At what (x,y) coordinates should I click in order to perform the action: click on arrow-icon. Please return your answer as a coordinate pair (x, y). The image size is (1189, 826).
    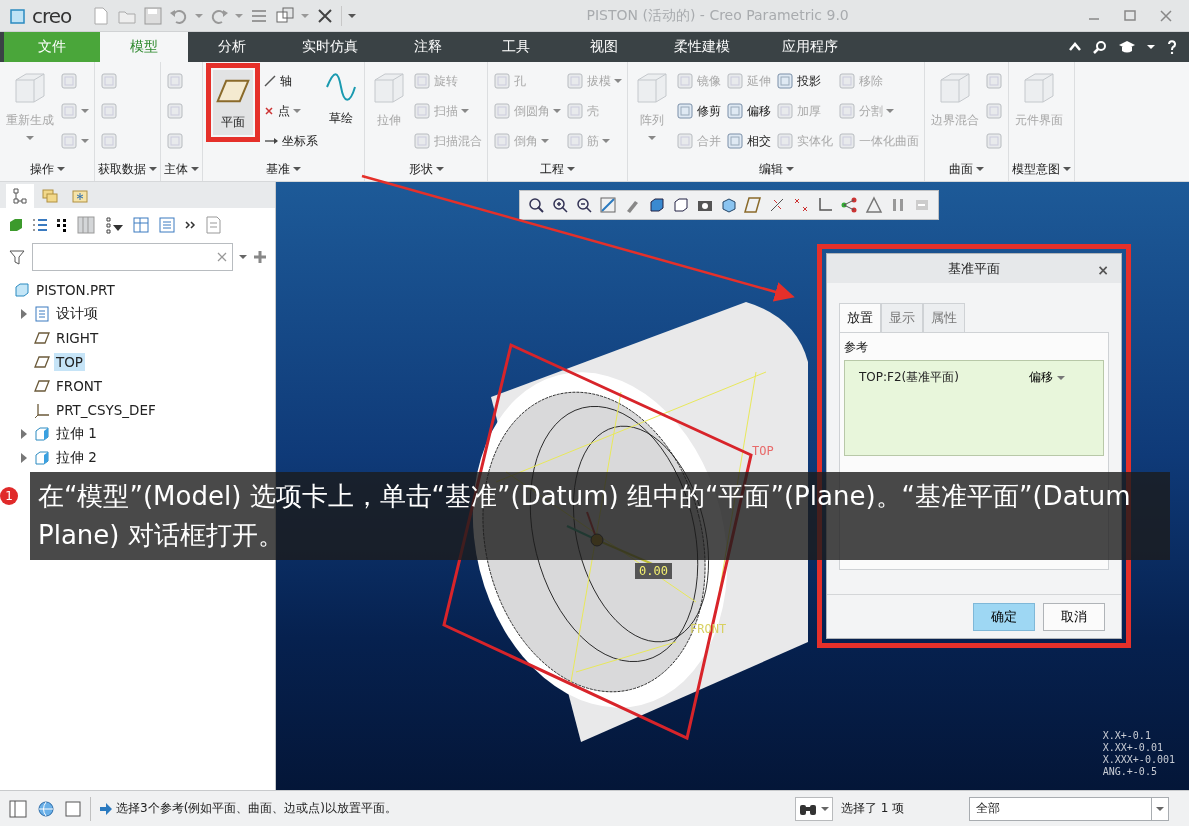
    Looking at the image, I should click on (106, 808).